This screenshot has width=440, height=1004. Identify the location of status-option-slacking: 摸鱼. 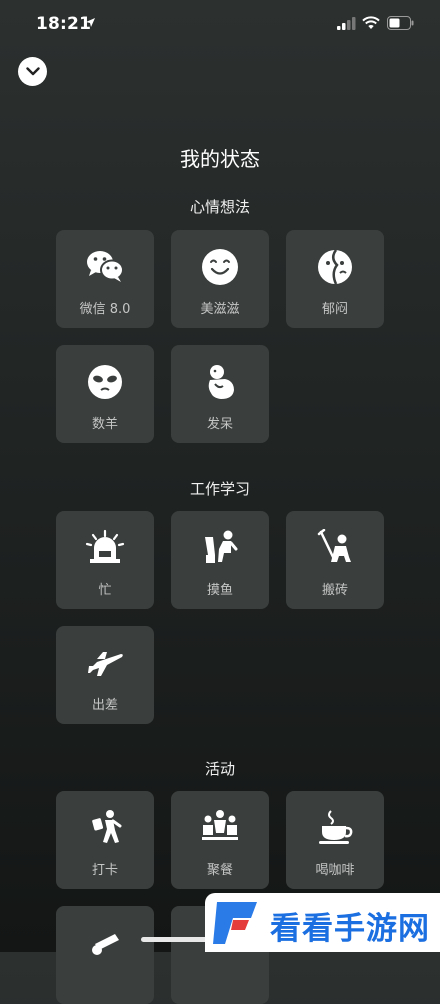
(220, 560).